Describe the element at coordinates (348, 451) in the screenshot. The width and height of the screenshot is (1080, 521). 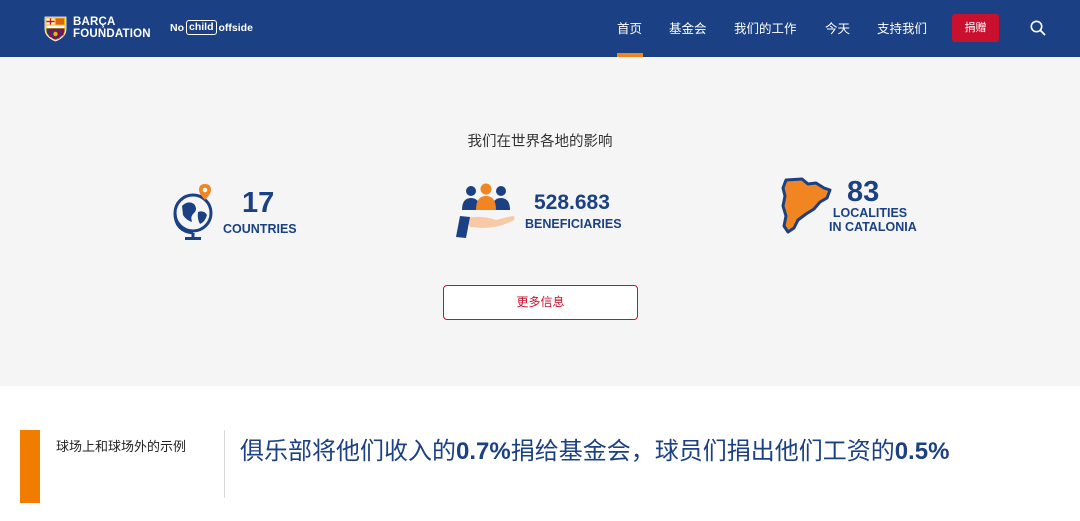
I see `headline-part1: 俱乐部将他们收入的` at that location.